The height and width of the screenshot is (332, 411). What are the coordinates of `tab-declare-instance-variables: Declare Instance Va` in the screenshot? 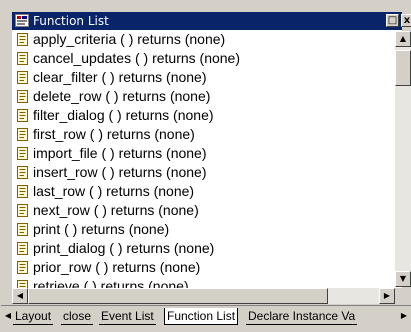 It's located at (302, 316).